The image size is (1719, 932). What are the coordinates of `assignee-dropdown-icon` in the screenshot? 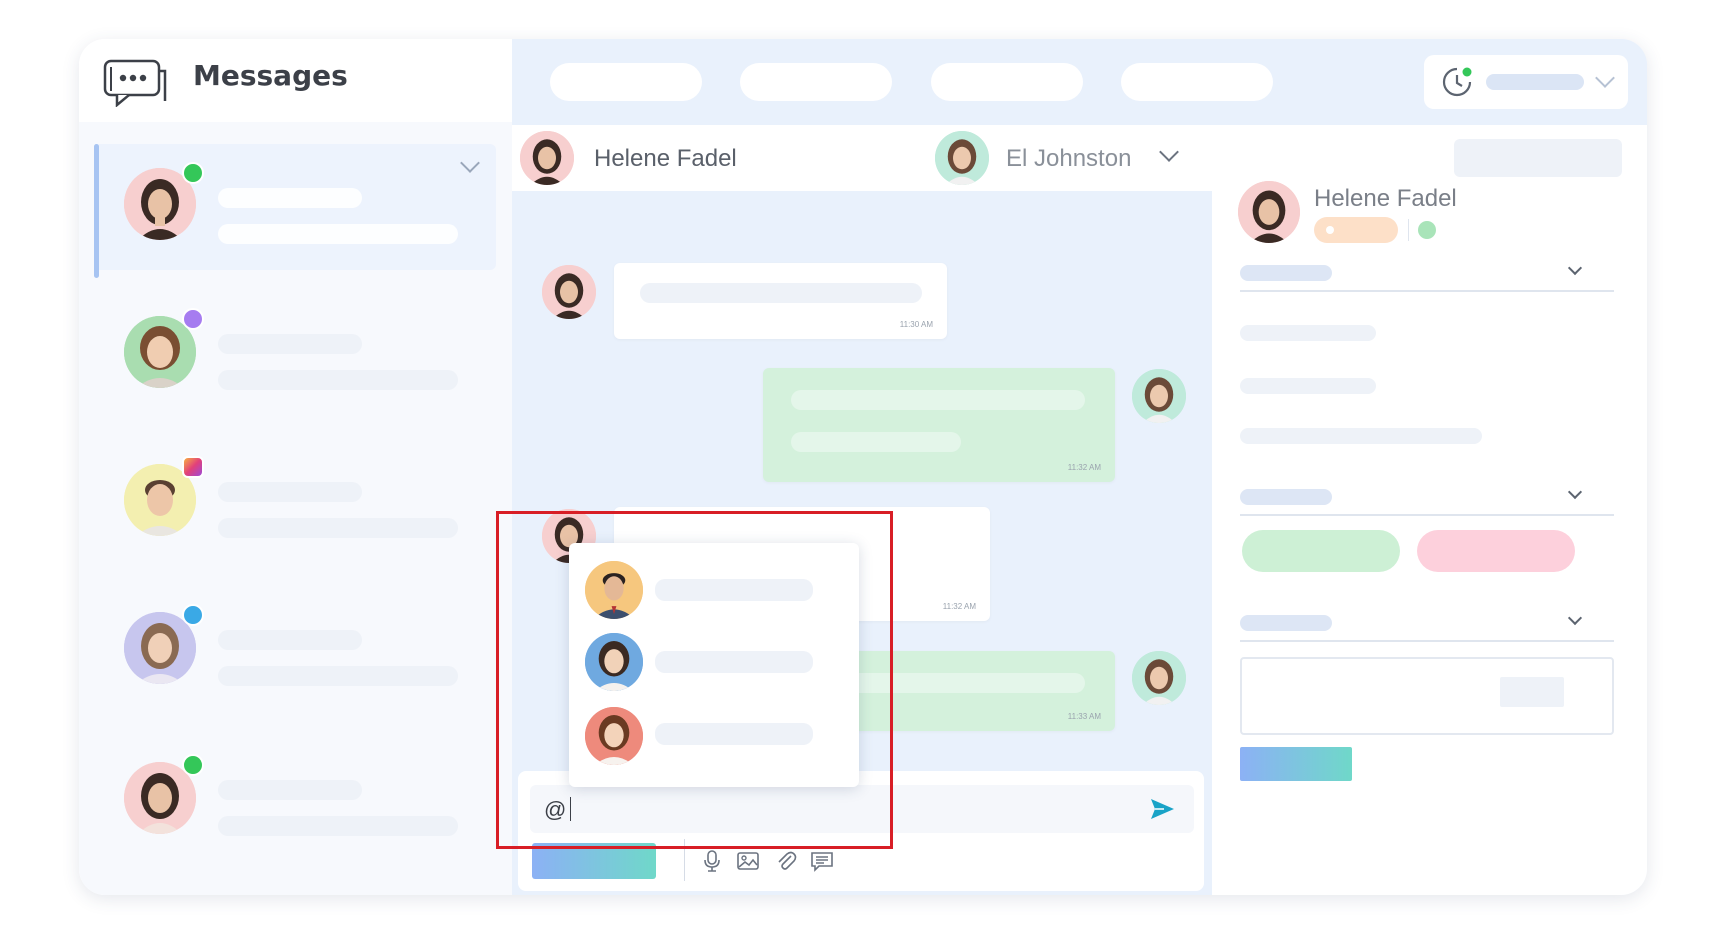 It's located at (1169, 152).